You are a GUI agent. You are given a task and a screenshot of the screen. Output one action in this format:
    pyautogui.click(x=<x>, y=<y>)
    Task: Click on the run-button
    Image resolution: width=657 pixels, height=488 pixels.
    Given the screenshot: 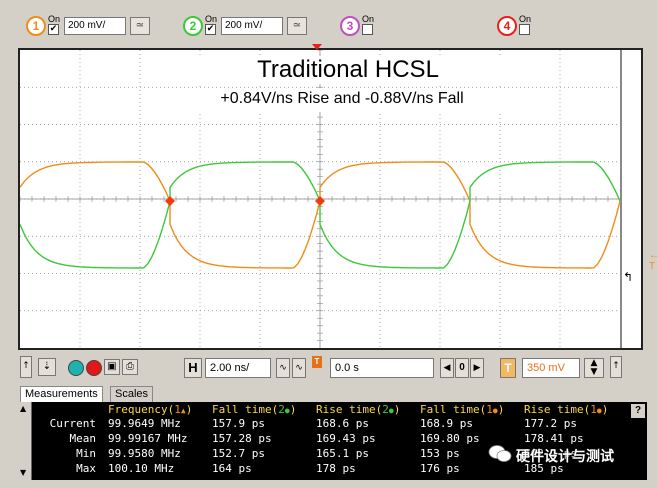 What is the action you would take?
    pyautogui.click(x=76, y=368)
    